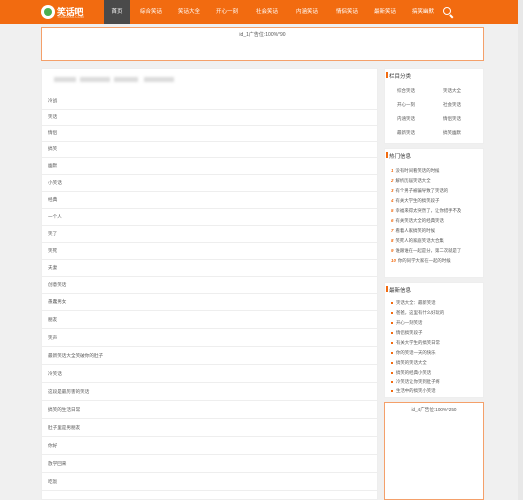 This screenshot has width=523, height=500. What do you see at coordinates (262, 35) in the screenshot?
I see `top-ad-label: id_1广告位:100%*90` at bounding box center [262, 35].